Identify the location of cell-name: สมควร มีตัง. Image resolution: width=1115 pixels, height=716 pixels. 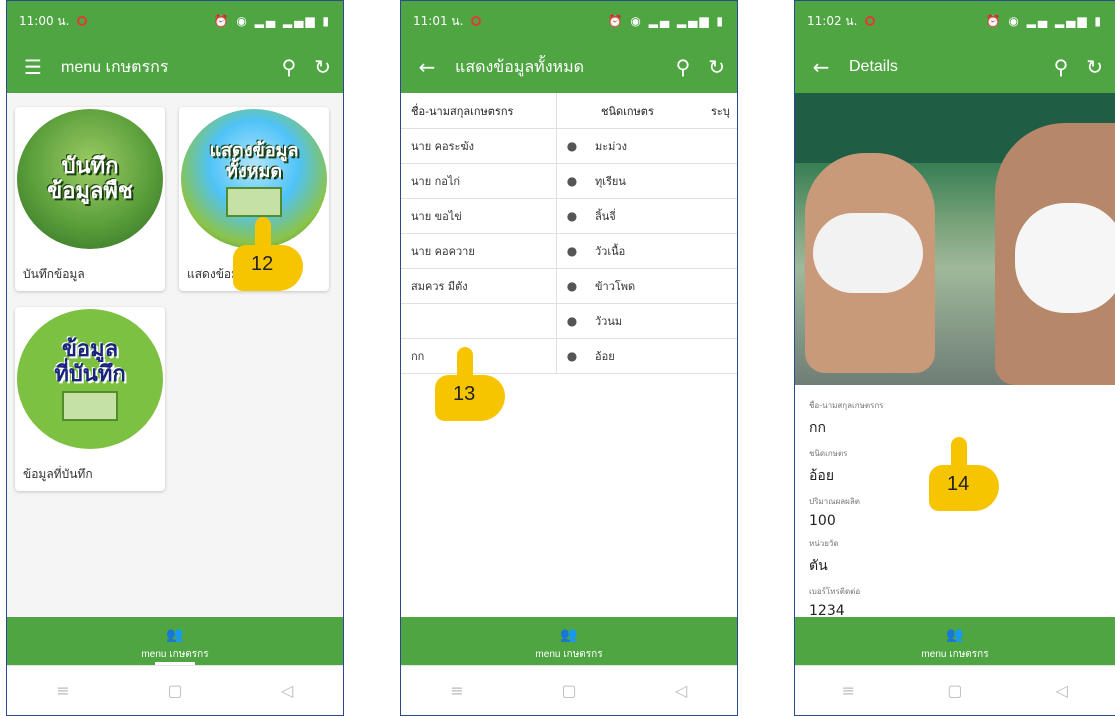
(479, 286).